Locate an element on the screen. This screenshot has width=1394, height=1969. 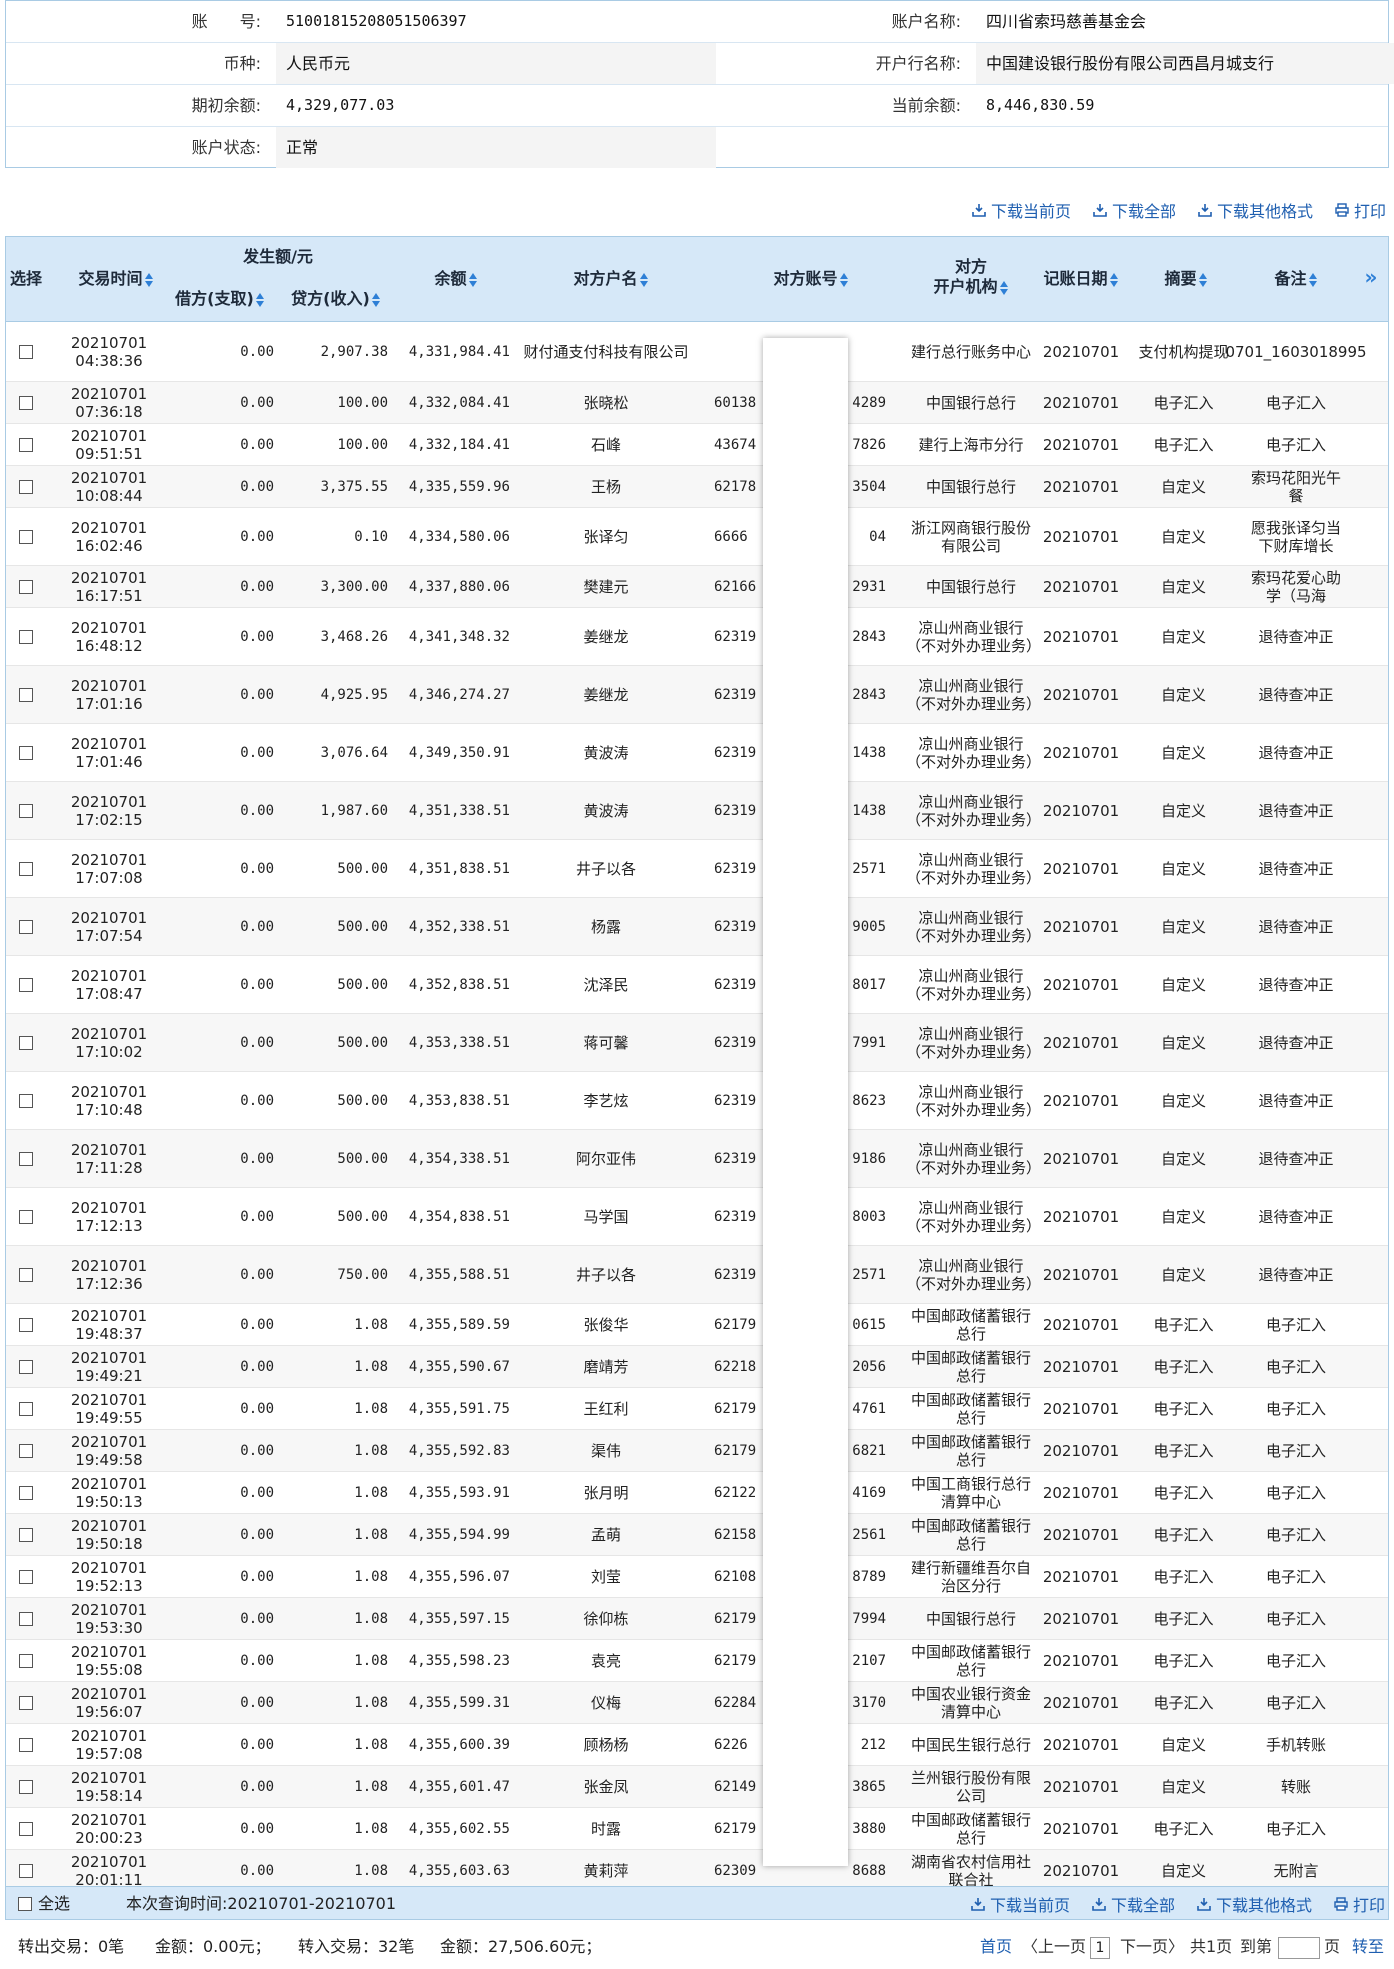
download-other-format-button-bottom: 下载其他格式 is located at coordinates (1254, 1904).